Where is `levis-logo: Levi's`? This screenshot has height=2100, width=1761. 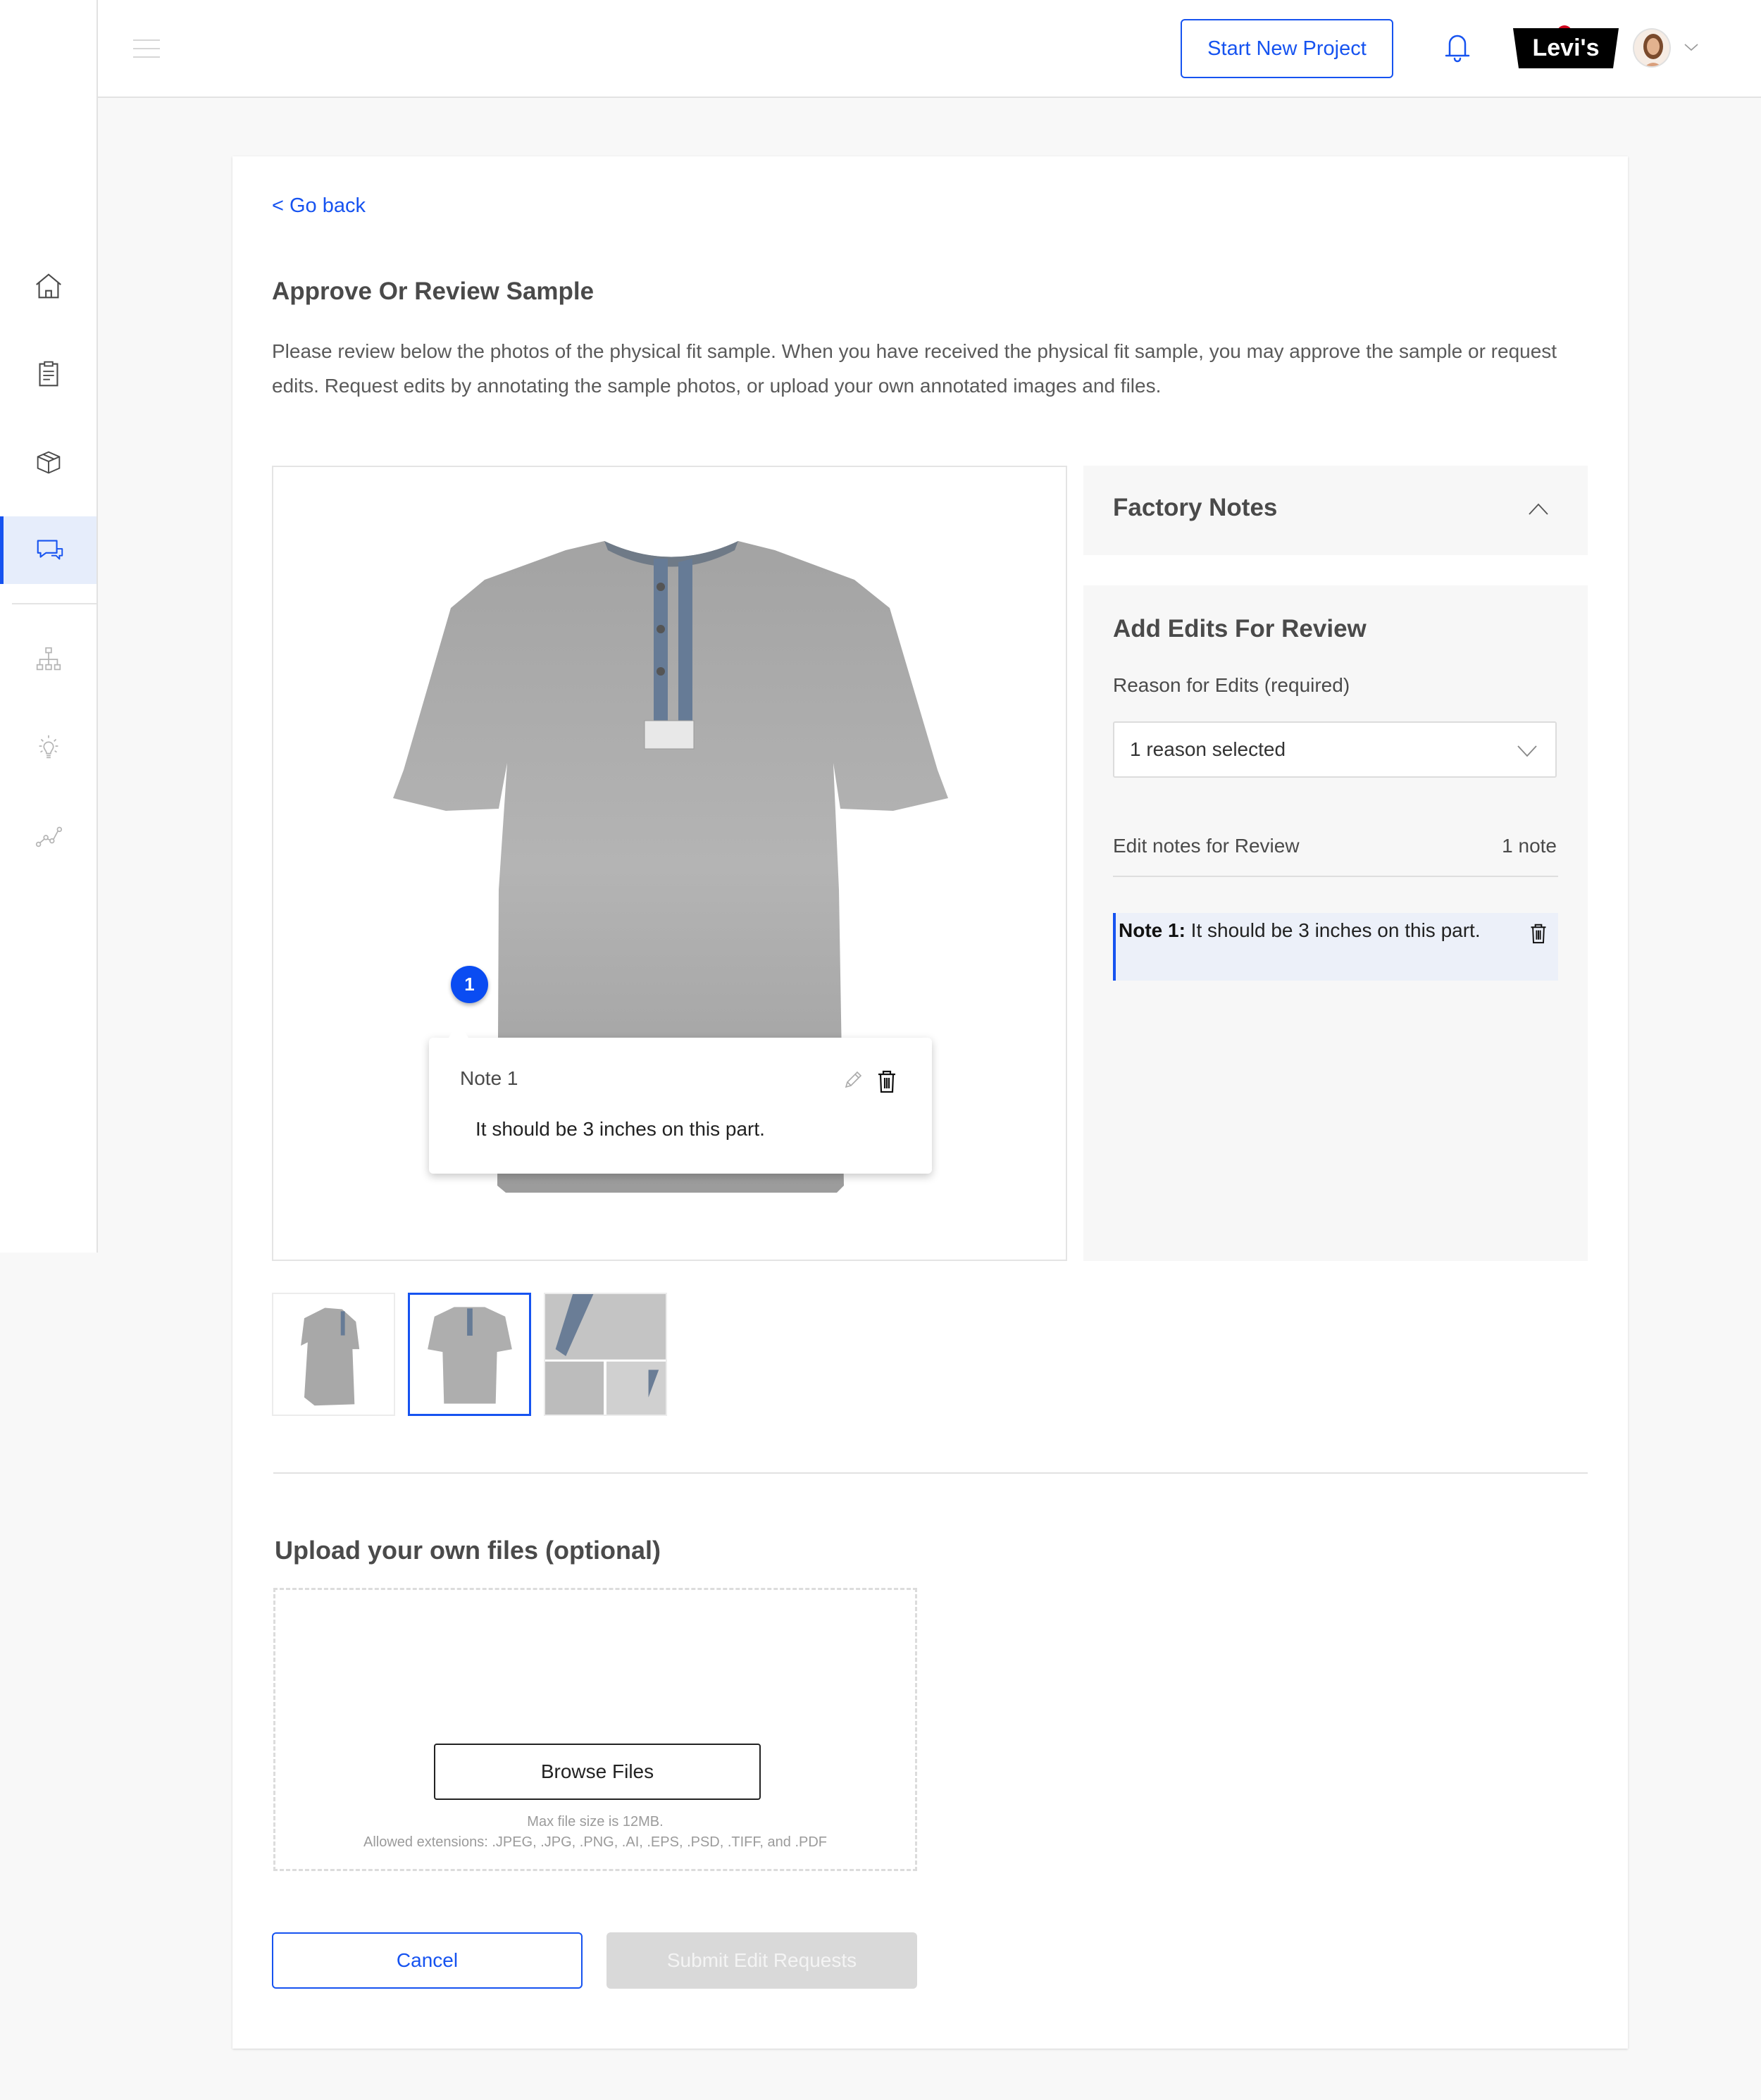 levis-logo: Levi's is located at coordinates (1566, 48).